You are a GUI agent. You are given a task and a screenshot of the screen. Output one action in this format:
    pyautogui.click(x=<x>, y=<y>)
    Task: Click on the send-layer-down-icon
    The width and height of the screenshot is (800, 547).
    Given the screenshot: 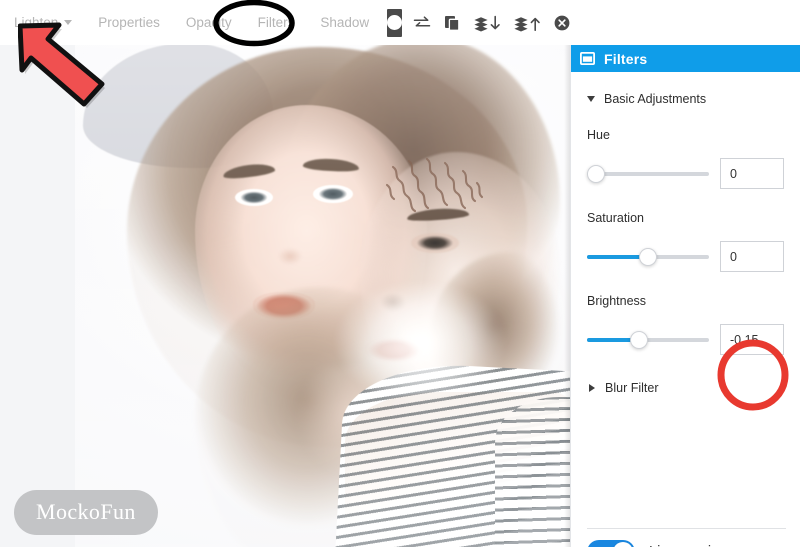 What is the action you would take?
    pyautogui.click(x=487, y=23)
    